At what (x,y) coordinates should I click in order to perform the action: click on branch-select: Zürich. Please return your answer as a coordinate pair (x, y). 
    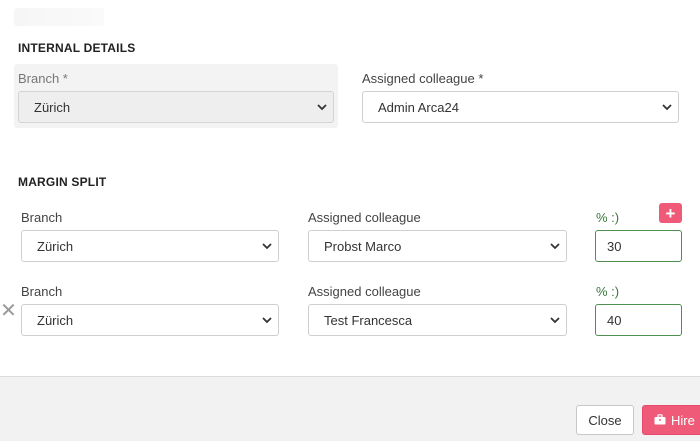
    Looking at the image, I should click on (176, 107).